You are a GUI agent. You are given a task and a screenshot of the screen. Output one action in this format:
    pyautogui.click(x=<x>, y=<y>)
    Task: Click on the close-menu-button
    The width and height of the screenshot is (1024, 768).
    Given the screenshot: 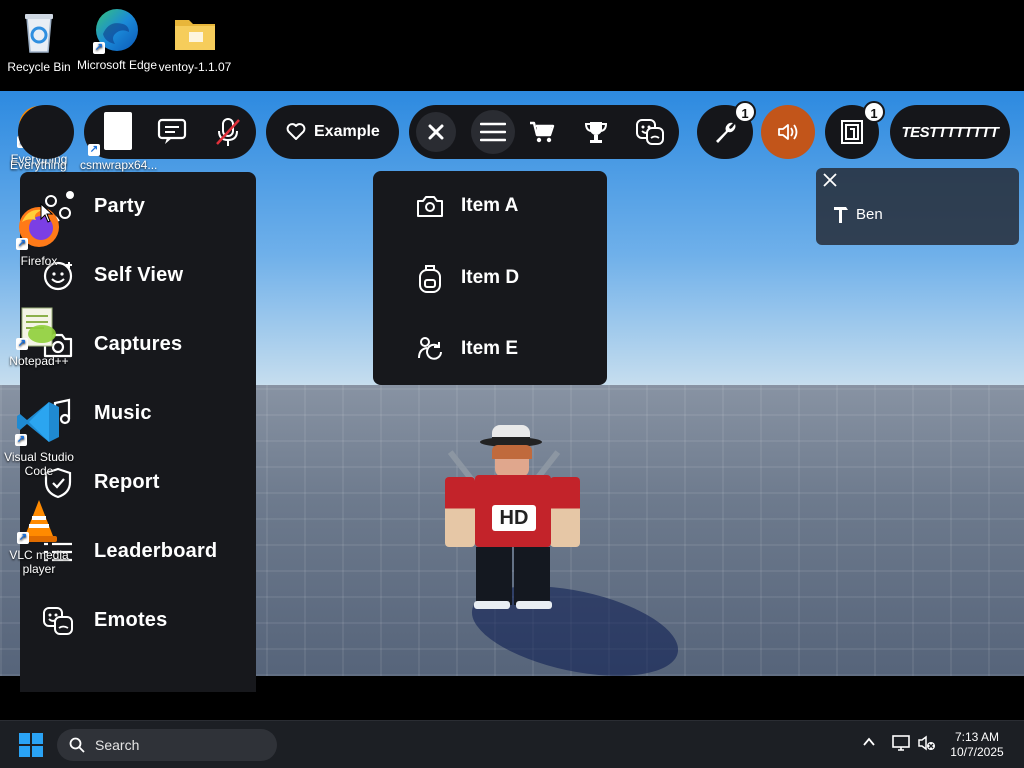 What is the action you would take?
    pyautogui.click(x=436, y=132)
    